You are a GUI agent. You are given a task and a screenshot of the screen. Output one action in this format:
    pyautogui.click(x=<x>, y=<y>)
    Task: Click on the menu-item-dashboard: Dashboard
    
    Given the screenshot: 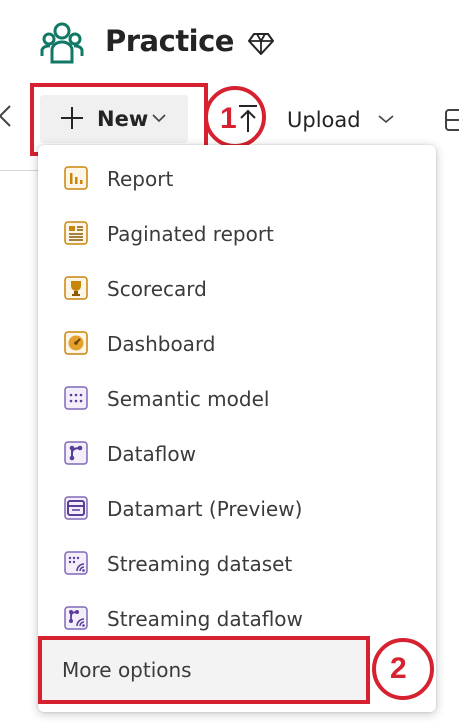 What is the action you would take?
    pyautogui.click(x=236, y=343)
    